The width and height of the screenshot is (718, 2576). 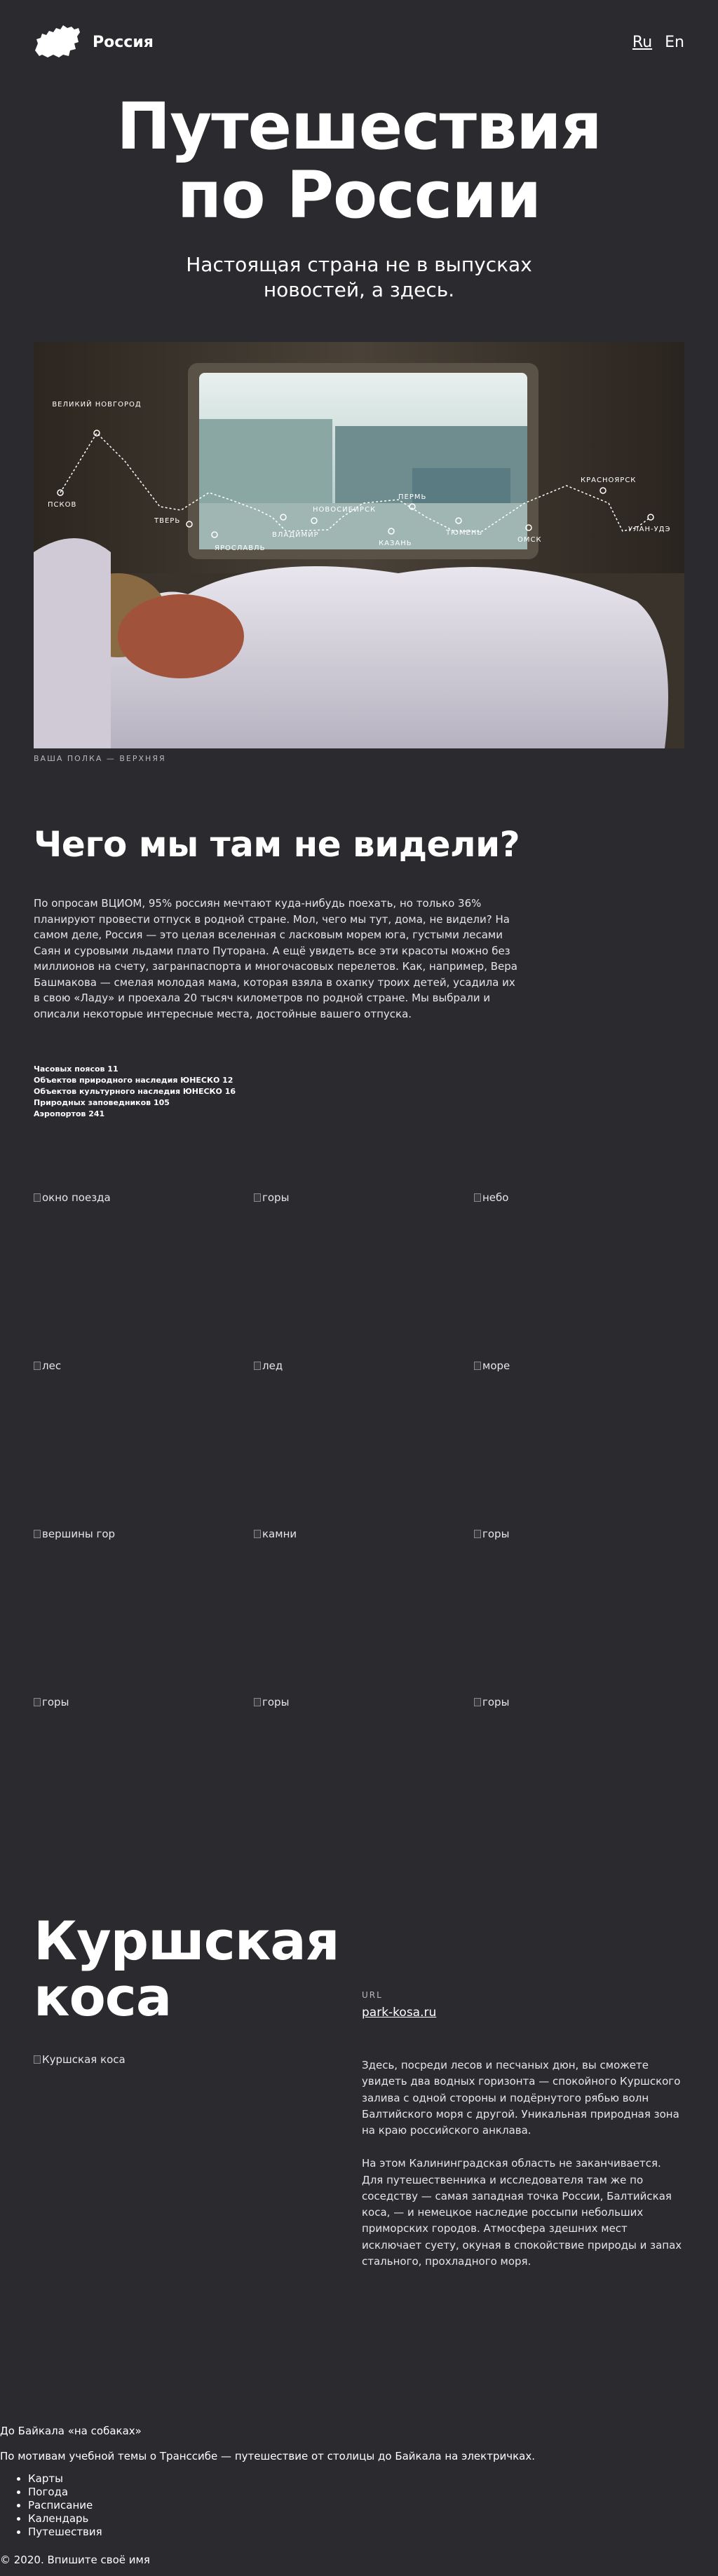 What do you see at coordinates (48, 2492) in the screenshot?
I see `footer-link-weather: Погода` at bounding box center [48, 2492].